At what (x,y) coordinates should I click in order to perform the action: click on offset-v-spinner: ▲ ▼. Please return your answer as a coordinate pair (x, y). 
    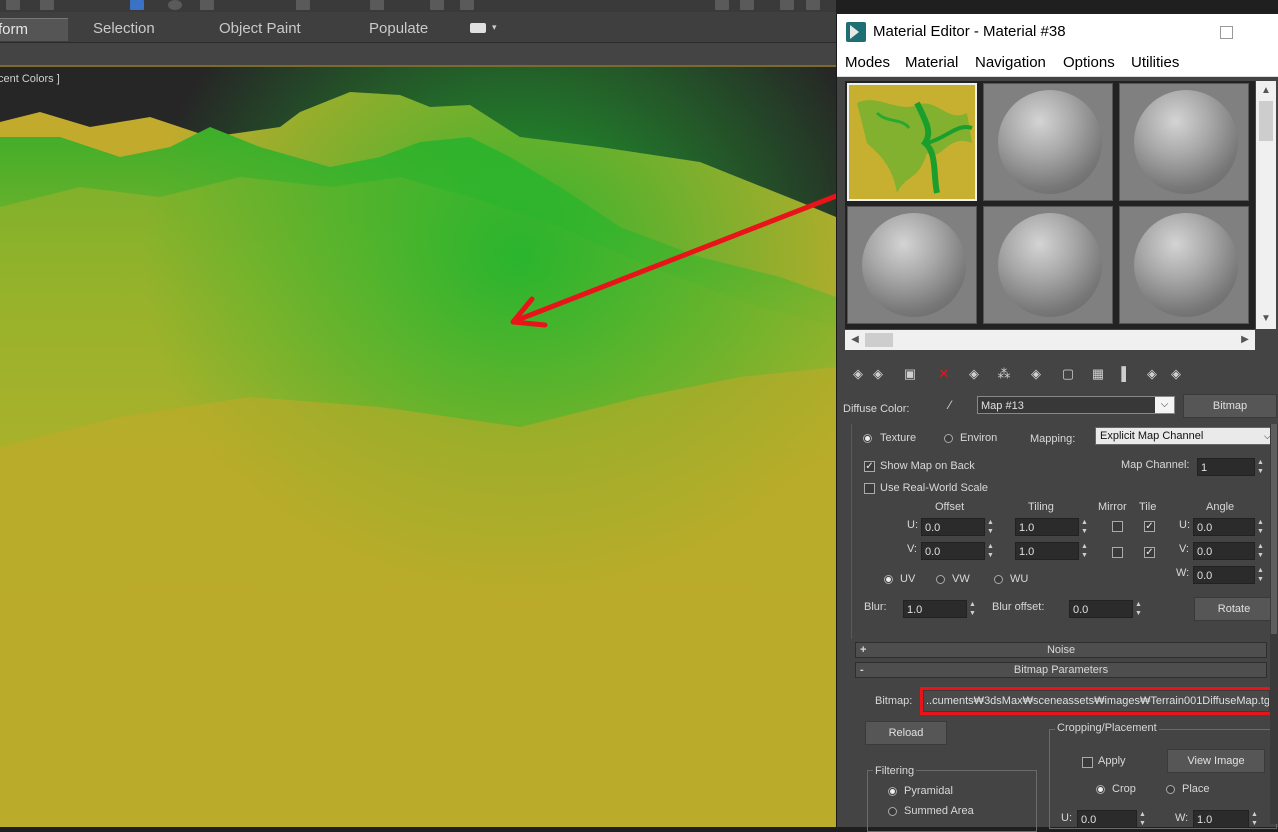
    Looking at the image, I should click on (990, 551).